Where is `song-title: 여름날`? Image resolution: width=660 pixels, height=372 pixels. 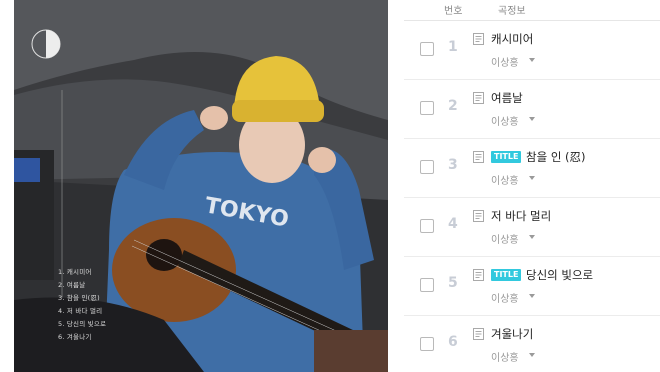 song-title: 여름날 is located at coordinates (507, 98).